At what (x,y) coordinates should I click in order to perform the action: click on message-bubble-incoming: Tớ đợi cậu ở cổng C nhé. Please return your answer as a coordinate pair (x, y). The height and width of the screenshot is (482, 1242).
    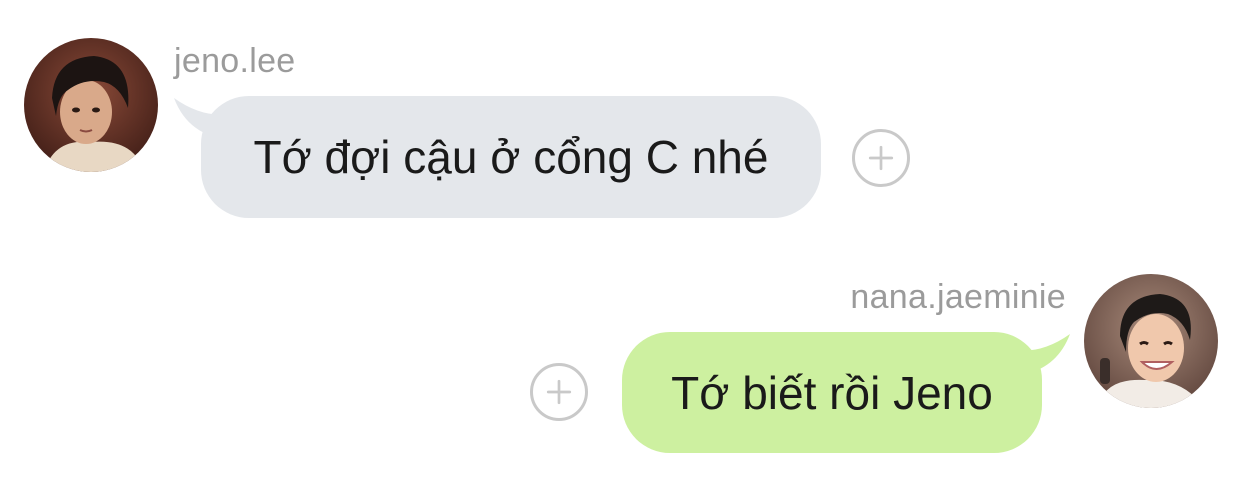
    Looking at the image, I should click on (511, 157).